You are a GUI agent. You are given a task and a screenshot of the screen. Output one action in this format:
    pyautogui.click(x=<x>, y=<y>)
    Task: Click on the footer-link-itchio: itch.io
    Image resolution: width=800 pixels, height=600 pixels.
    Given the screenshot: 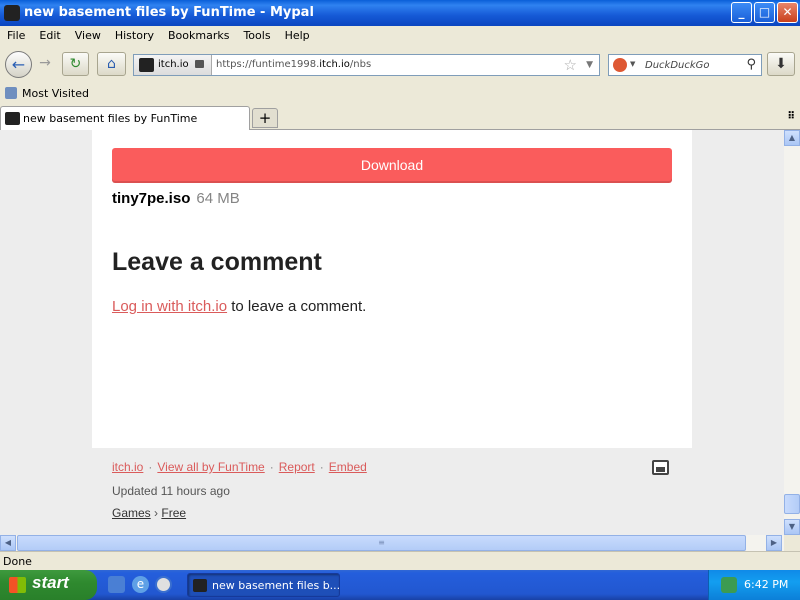 What is the action you would take?
    pyautogui.click(x=127, y=467)
    